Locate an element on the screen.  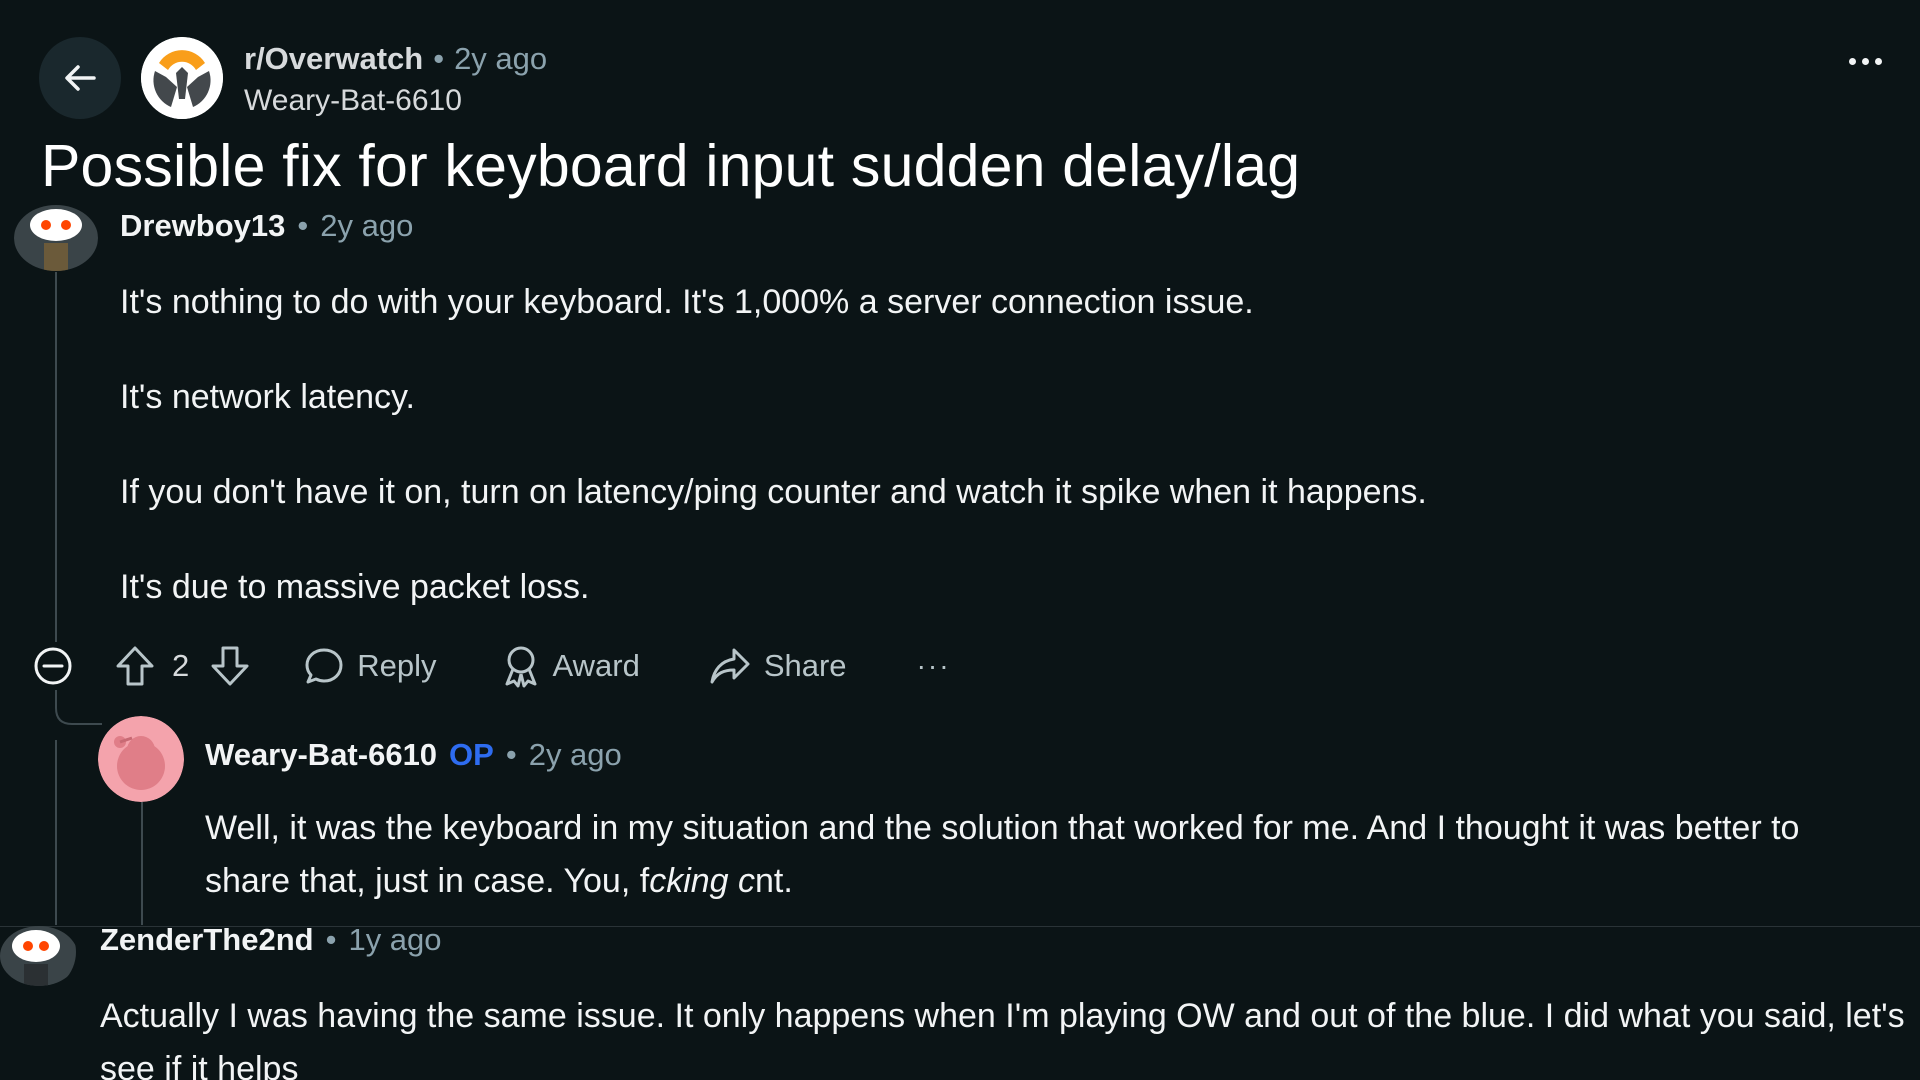
share-button: Share is located at coordinates (777, 666).